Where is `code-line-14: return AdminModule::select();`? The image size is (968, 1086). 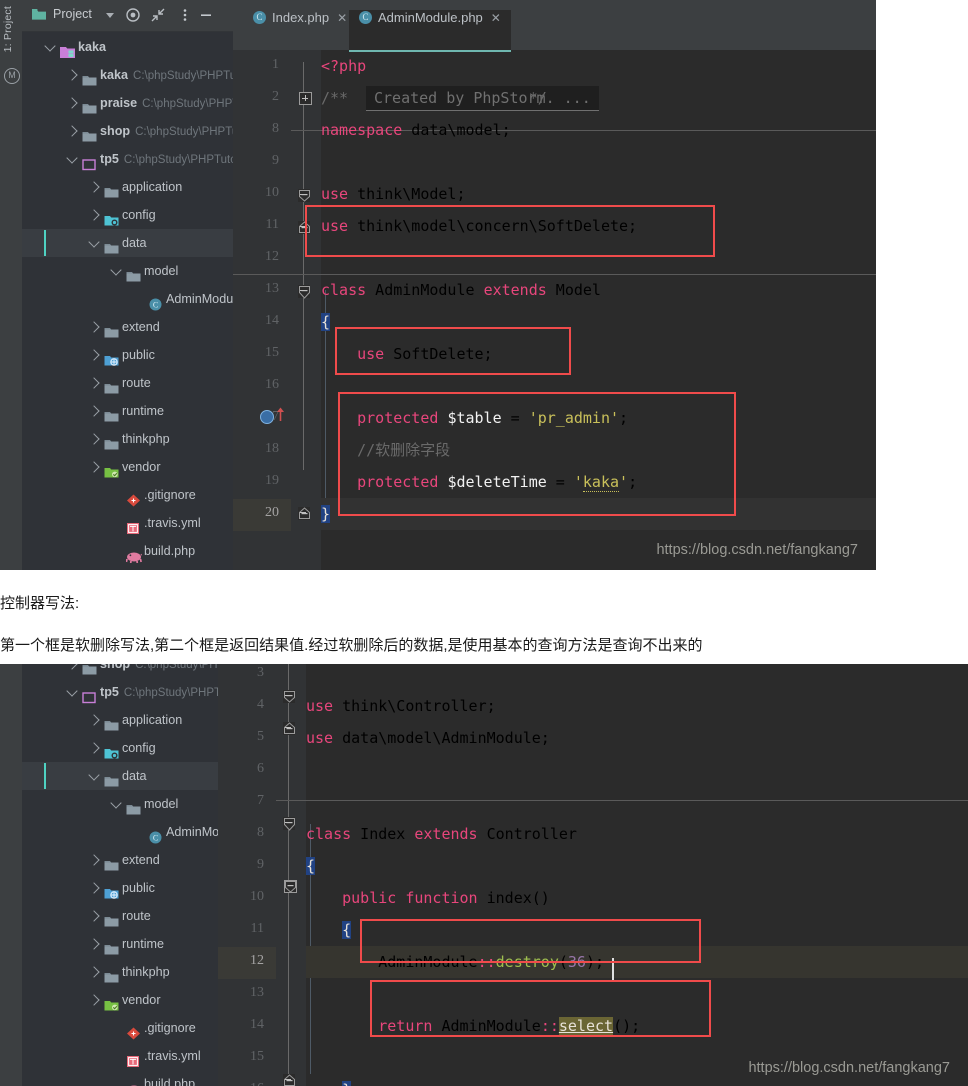 code-line-14: return AdminModule::select(); is located at coordinates (637, 1026).